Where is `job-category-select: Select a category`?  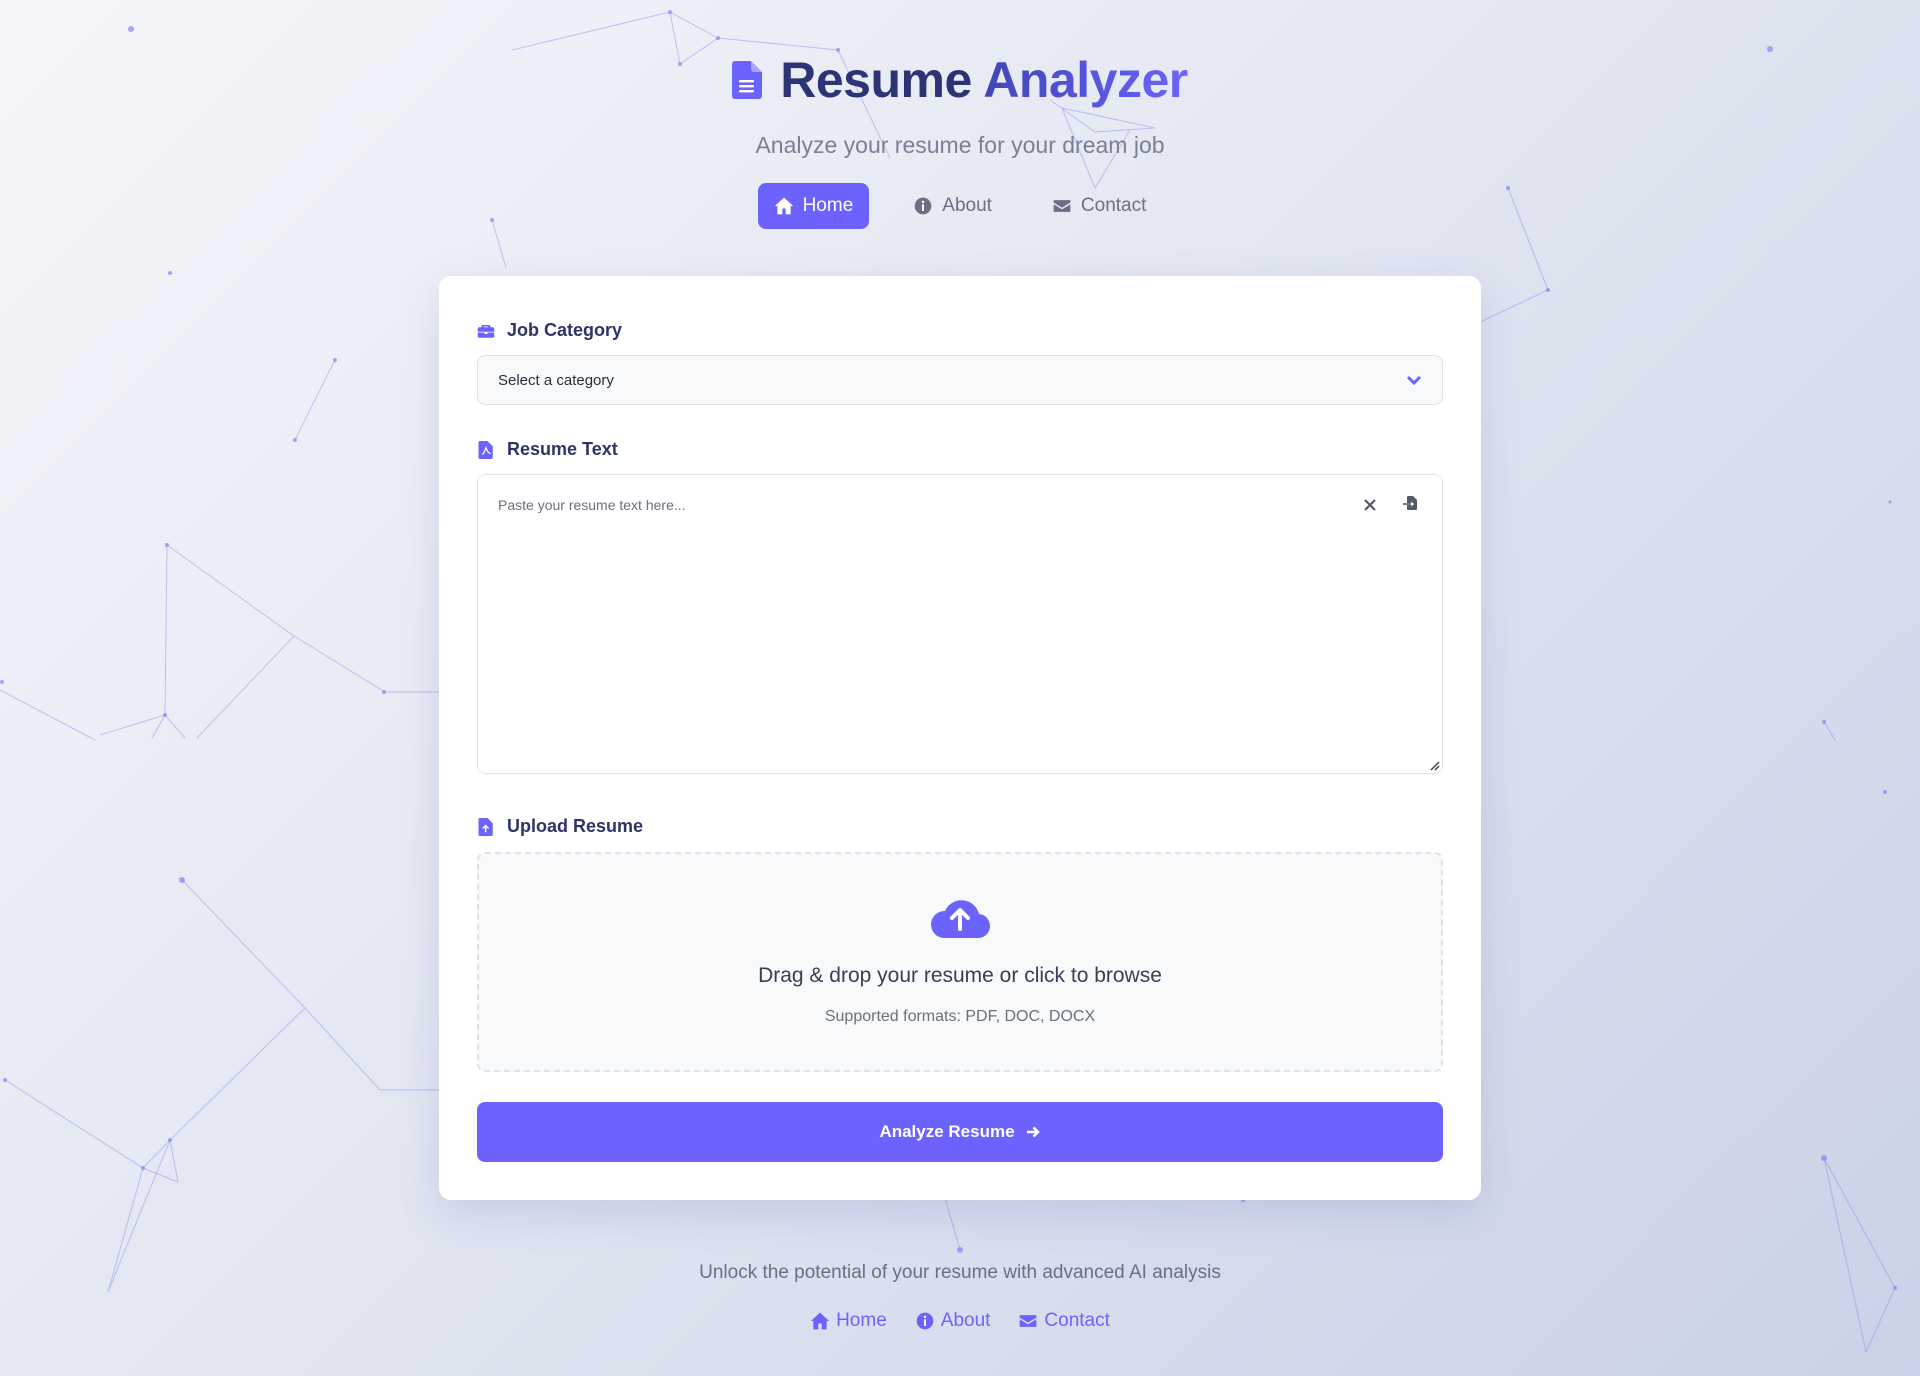
job-category-select: Select a category is located at coordinates (960, 380).